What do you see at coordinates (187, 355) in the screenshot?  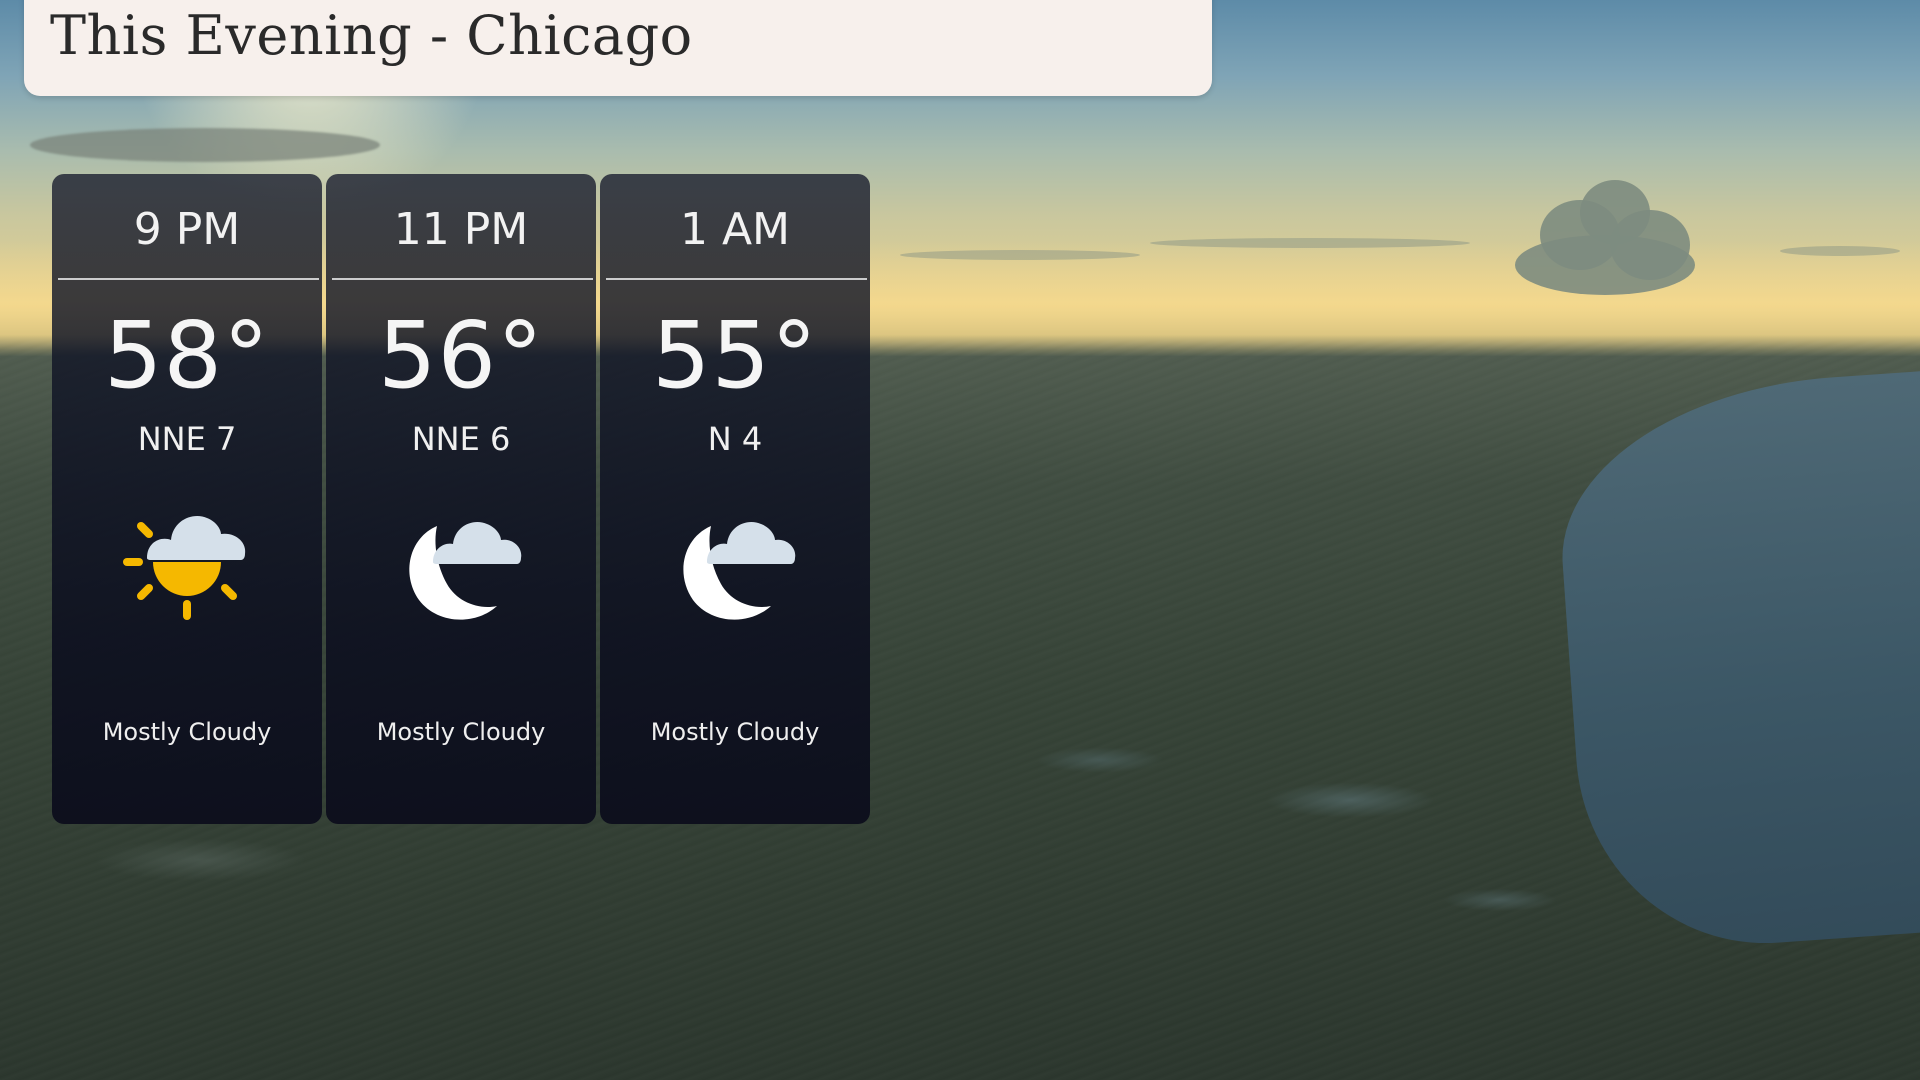 I see `forecast-temperature: 58°` at bounding box center [187, 355].